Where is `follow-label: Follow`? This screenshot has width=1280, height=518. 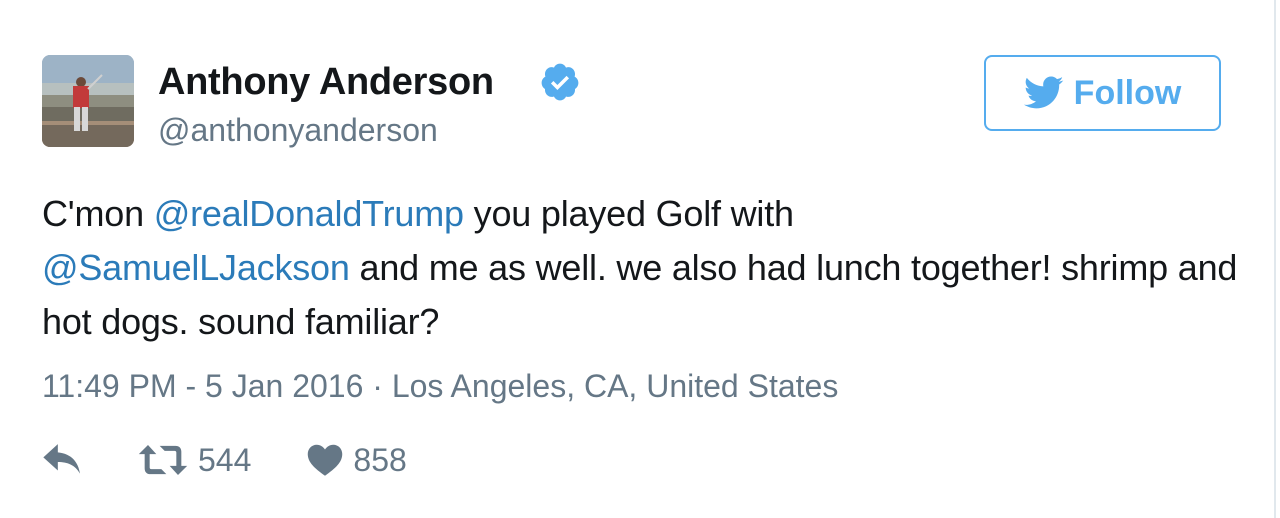
follow-label: Follow is located at coordinates (1127, 92).